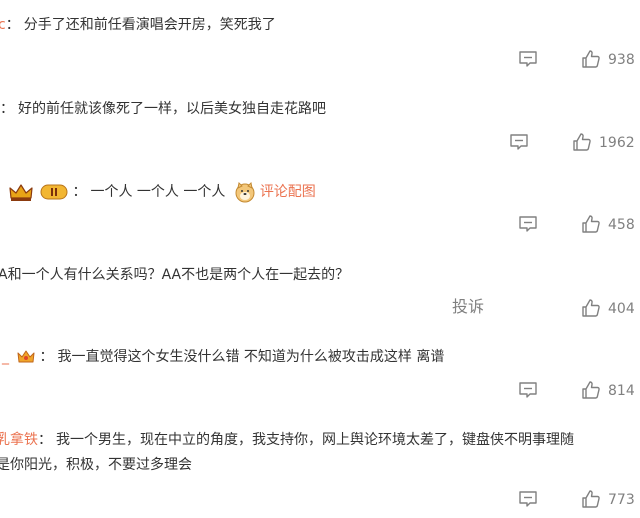 This screenshot has height=518, width=640. I want to click on comment-username: _, so click(5, 357).